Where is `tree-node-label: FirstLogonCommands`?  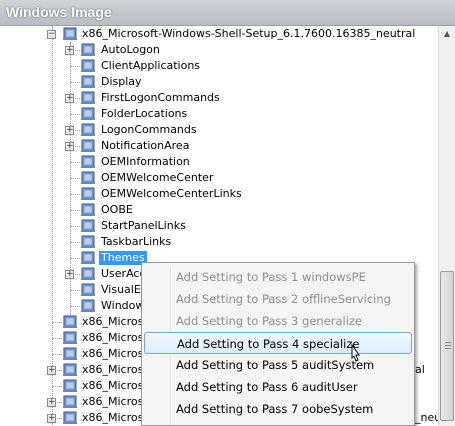
tree-node-label: FirstLogonCommands is located at coordinates (160, 97).